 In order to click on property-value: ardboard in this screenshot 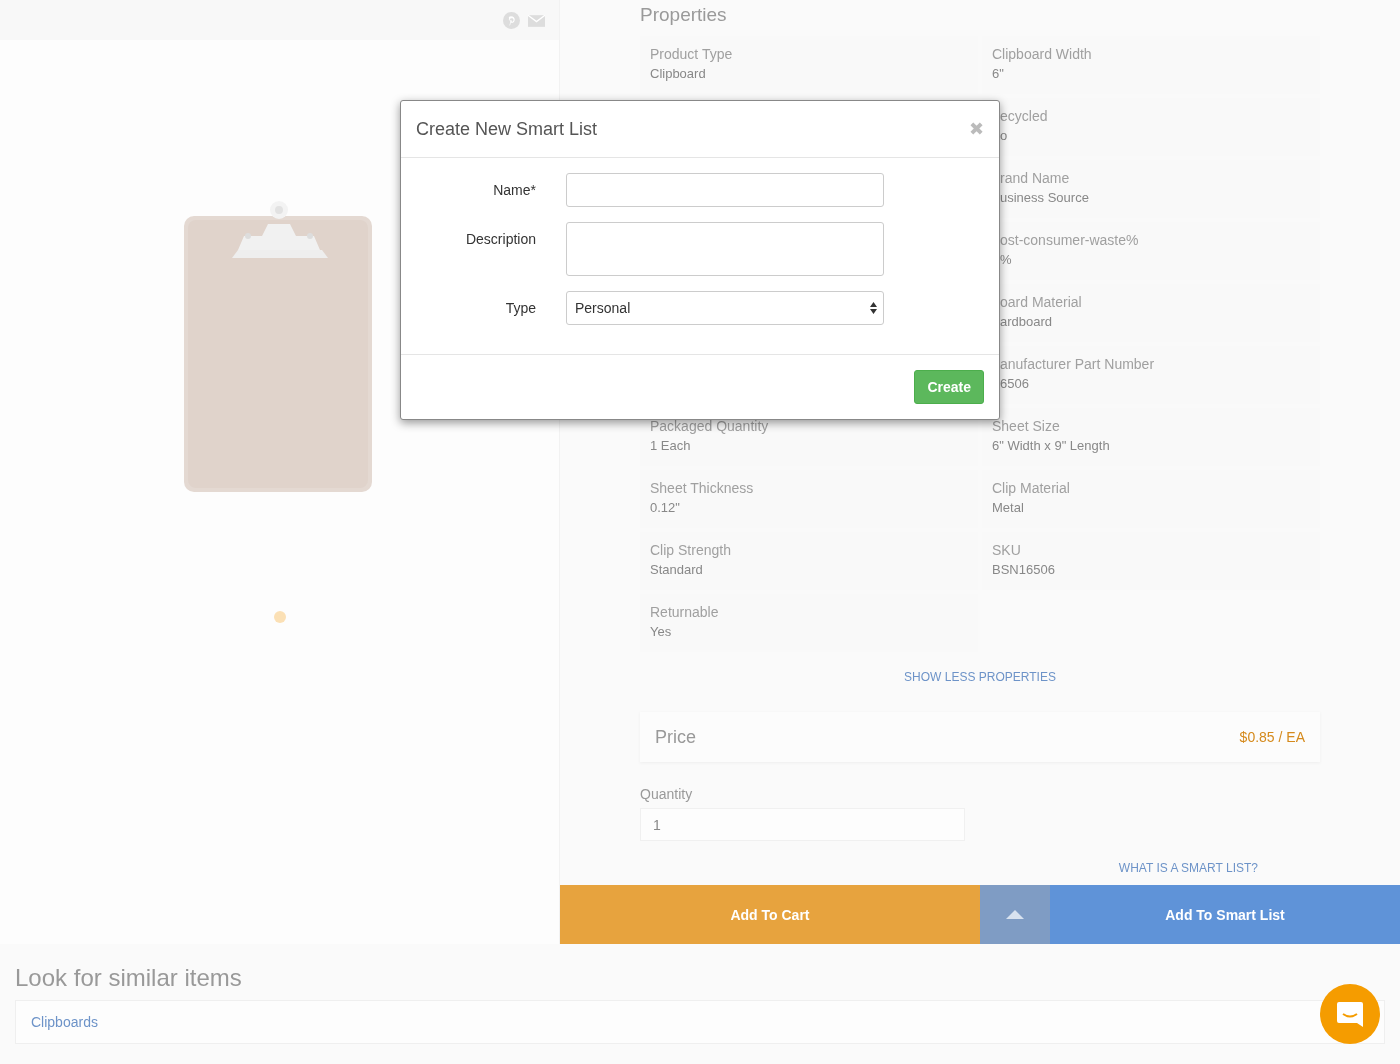, I will do `click(1027, 321)`.